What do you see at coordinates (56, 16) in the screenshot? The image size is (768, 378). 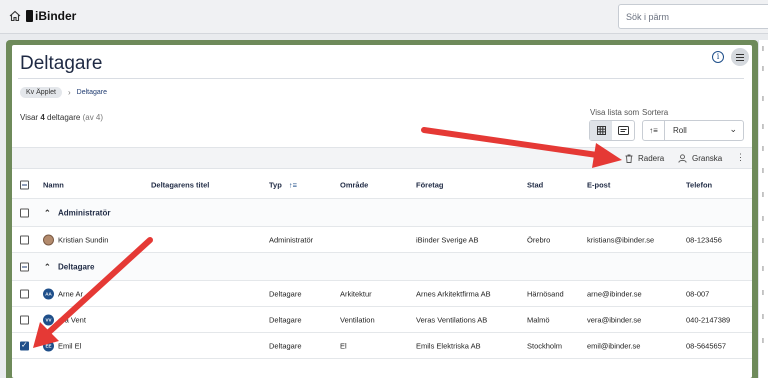 I see `logo-text: iBinder` at bounding box center [56, 16].